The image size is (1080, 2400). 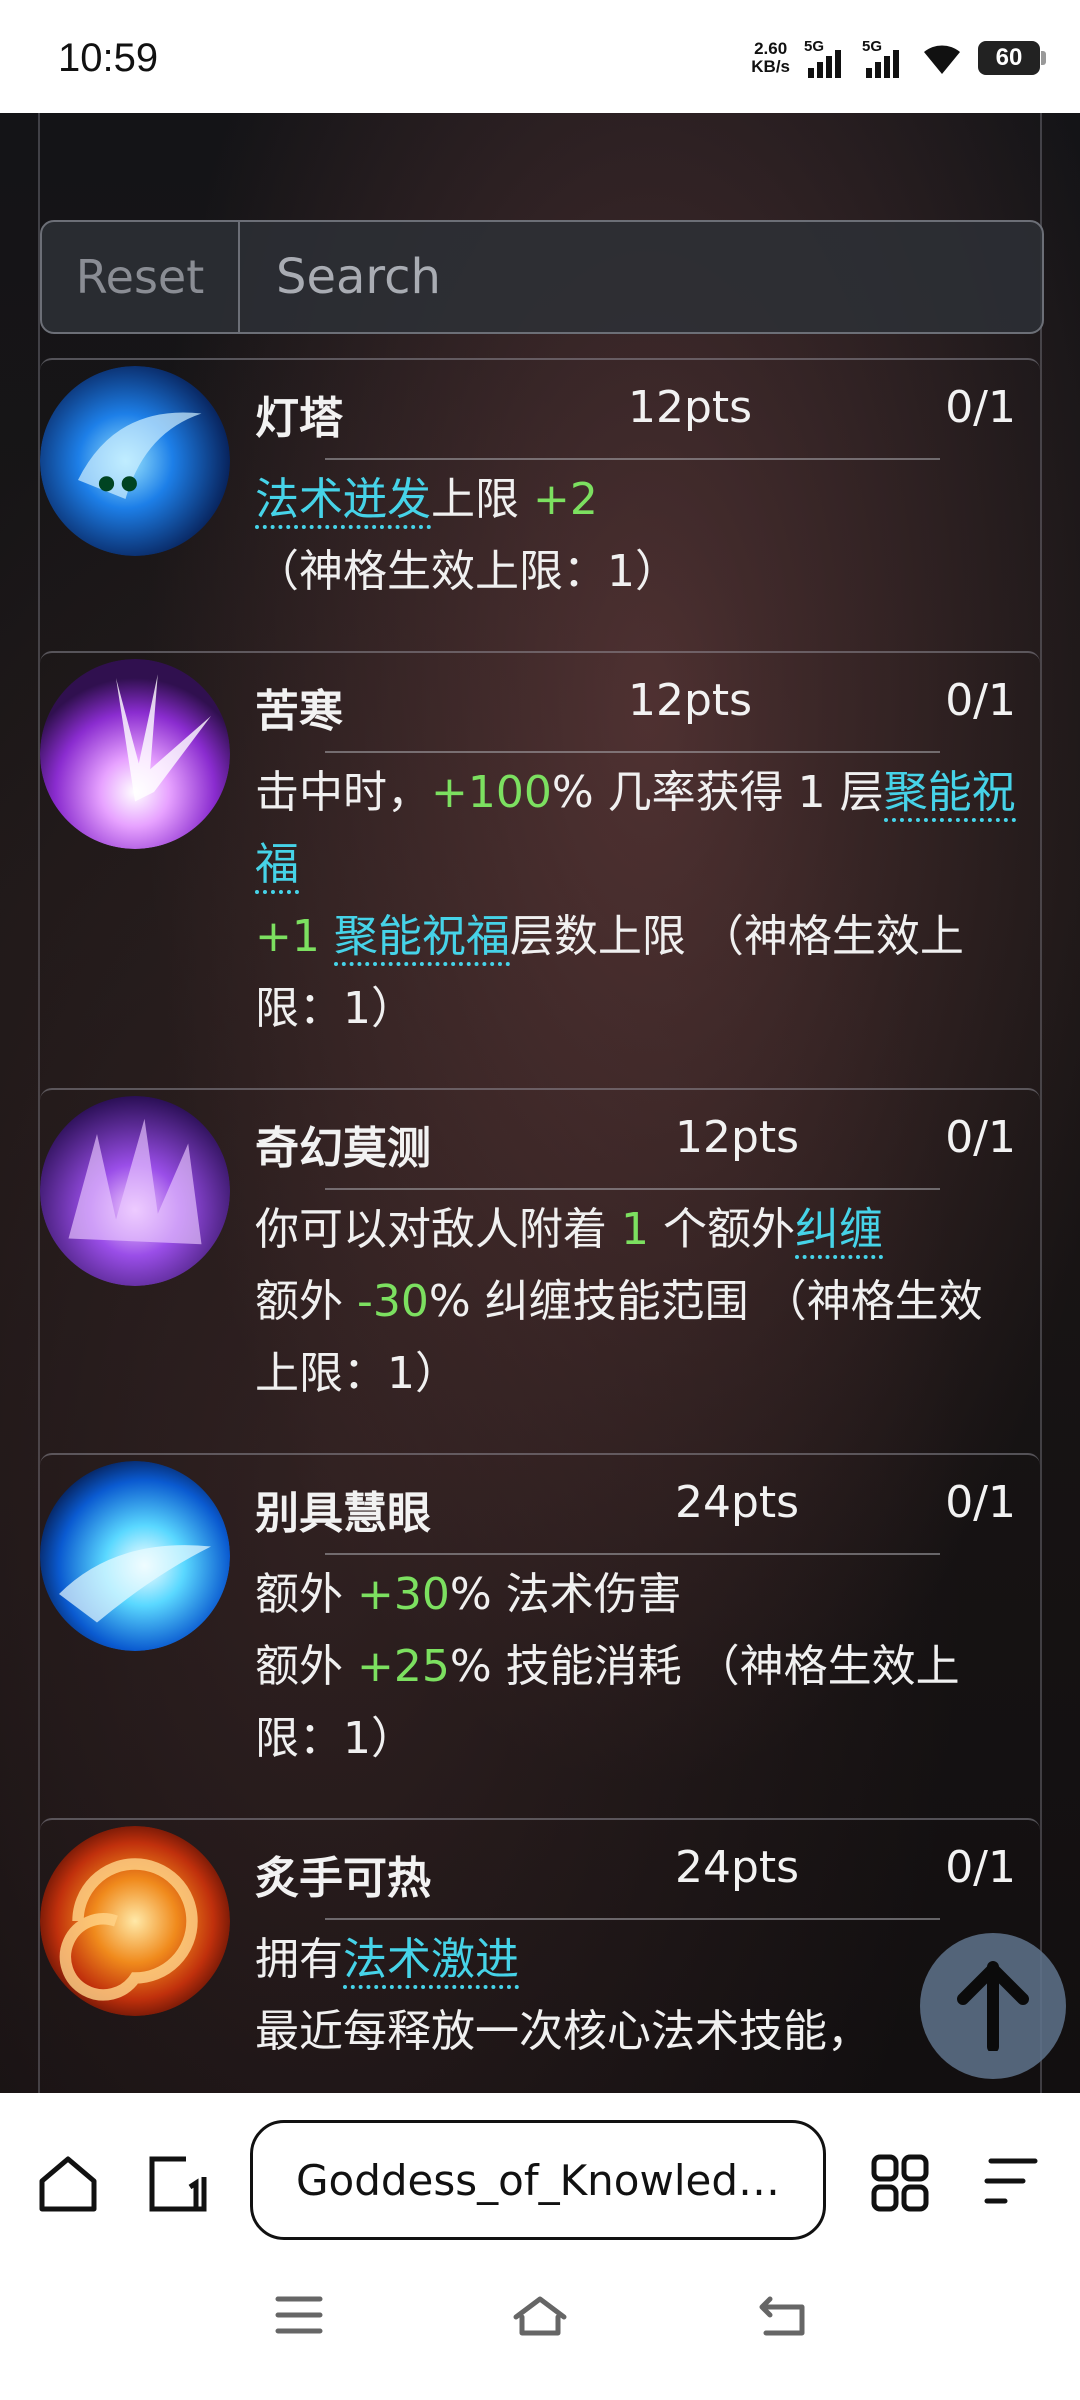 I want to click on scroll-to-top-button, so click(x=993, y=2006).